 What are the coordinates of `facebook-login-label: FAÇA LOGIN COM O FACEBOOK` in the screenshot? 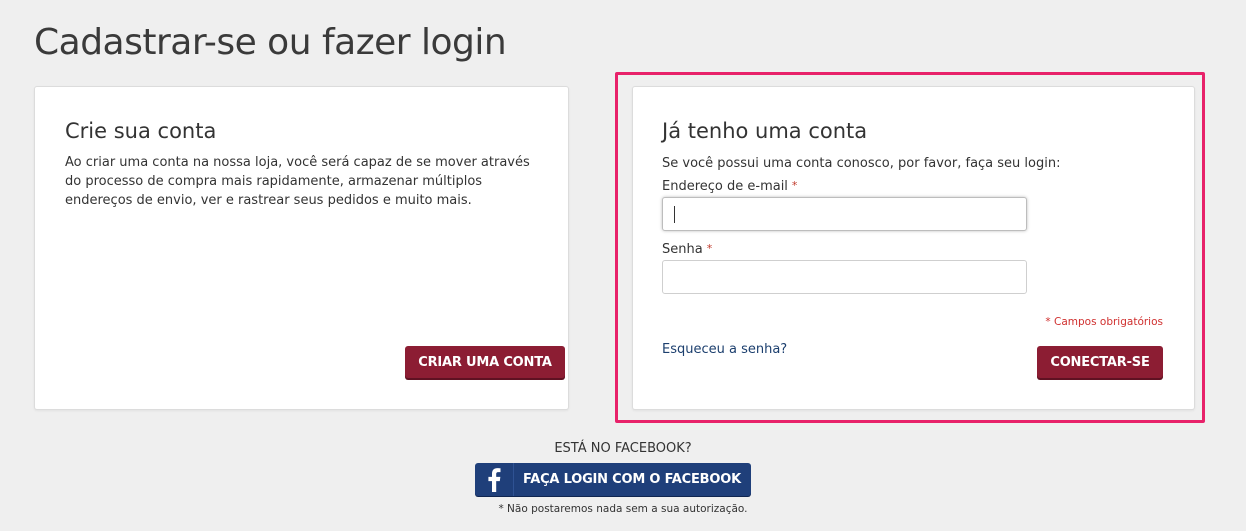 It's located at (632, 479).